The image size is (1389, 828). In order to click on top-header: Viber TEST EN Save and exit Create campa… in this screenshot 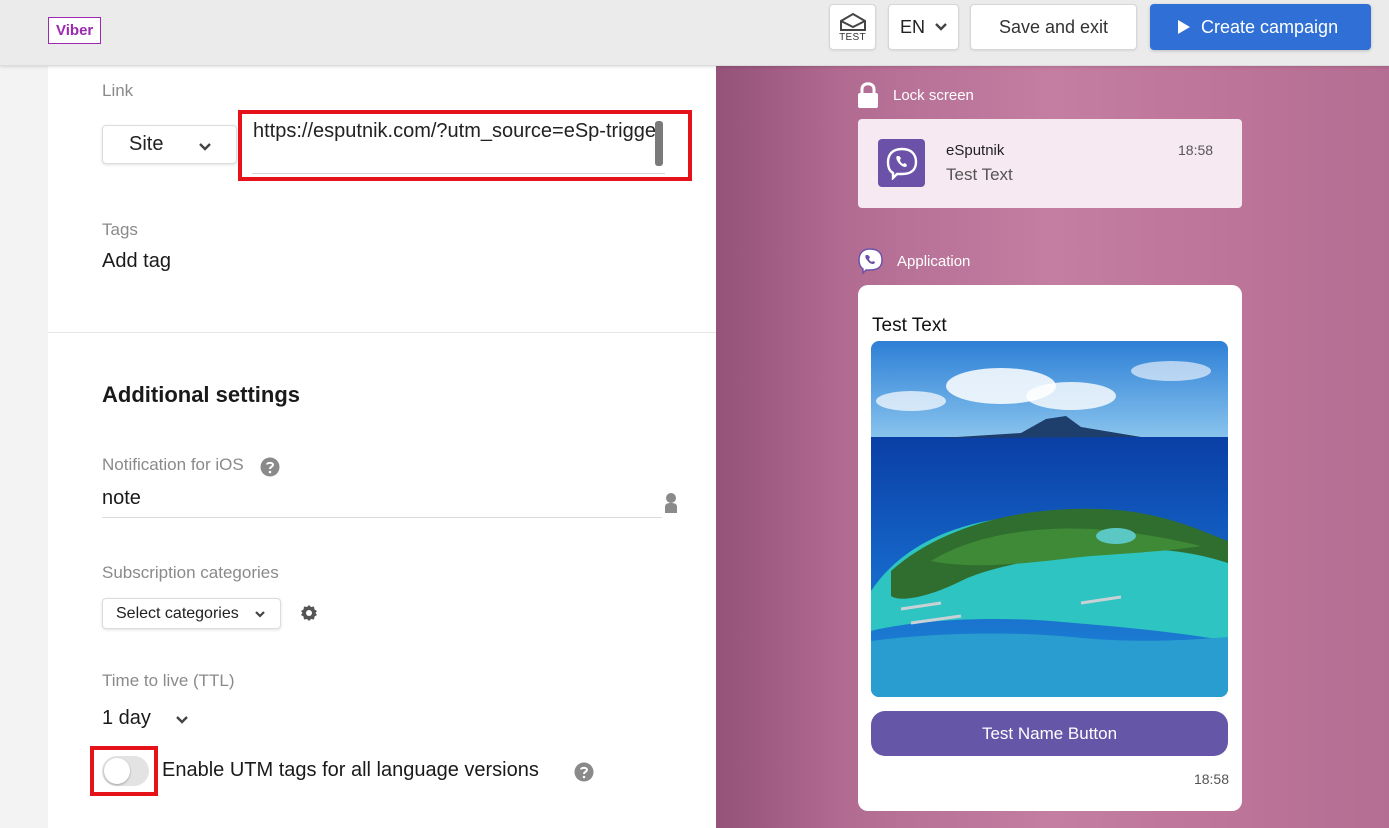, I will do `click(694, 33)`.